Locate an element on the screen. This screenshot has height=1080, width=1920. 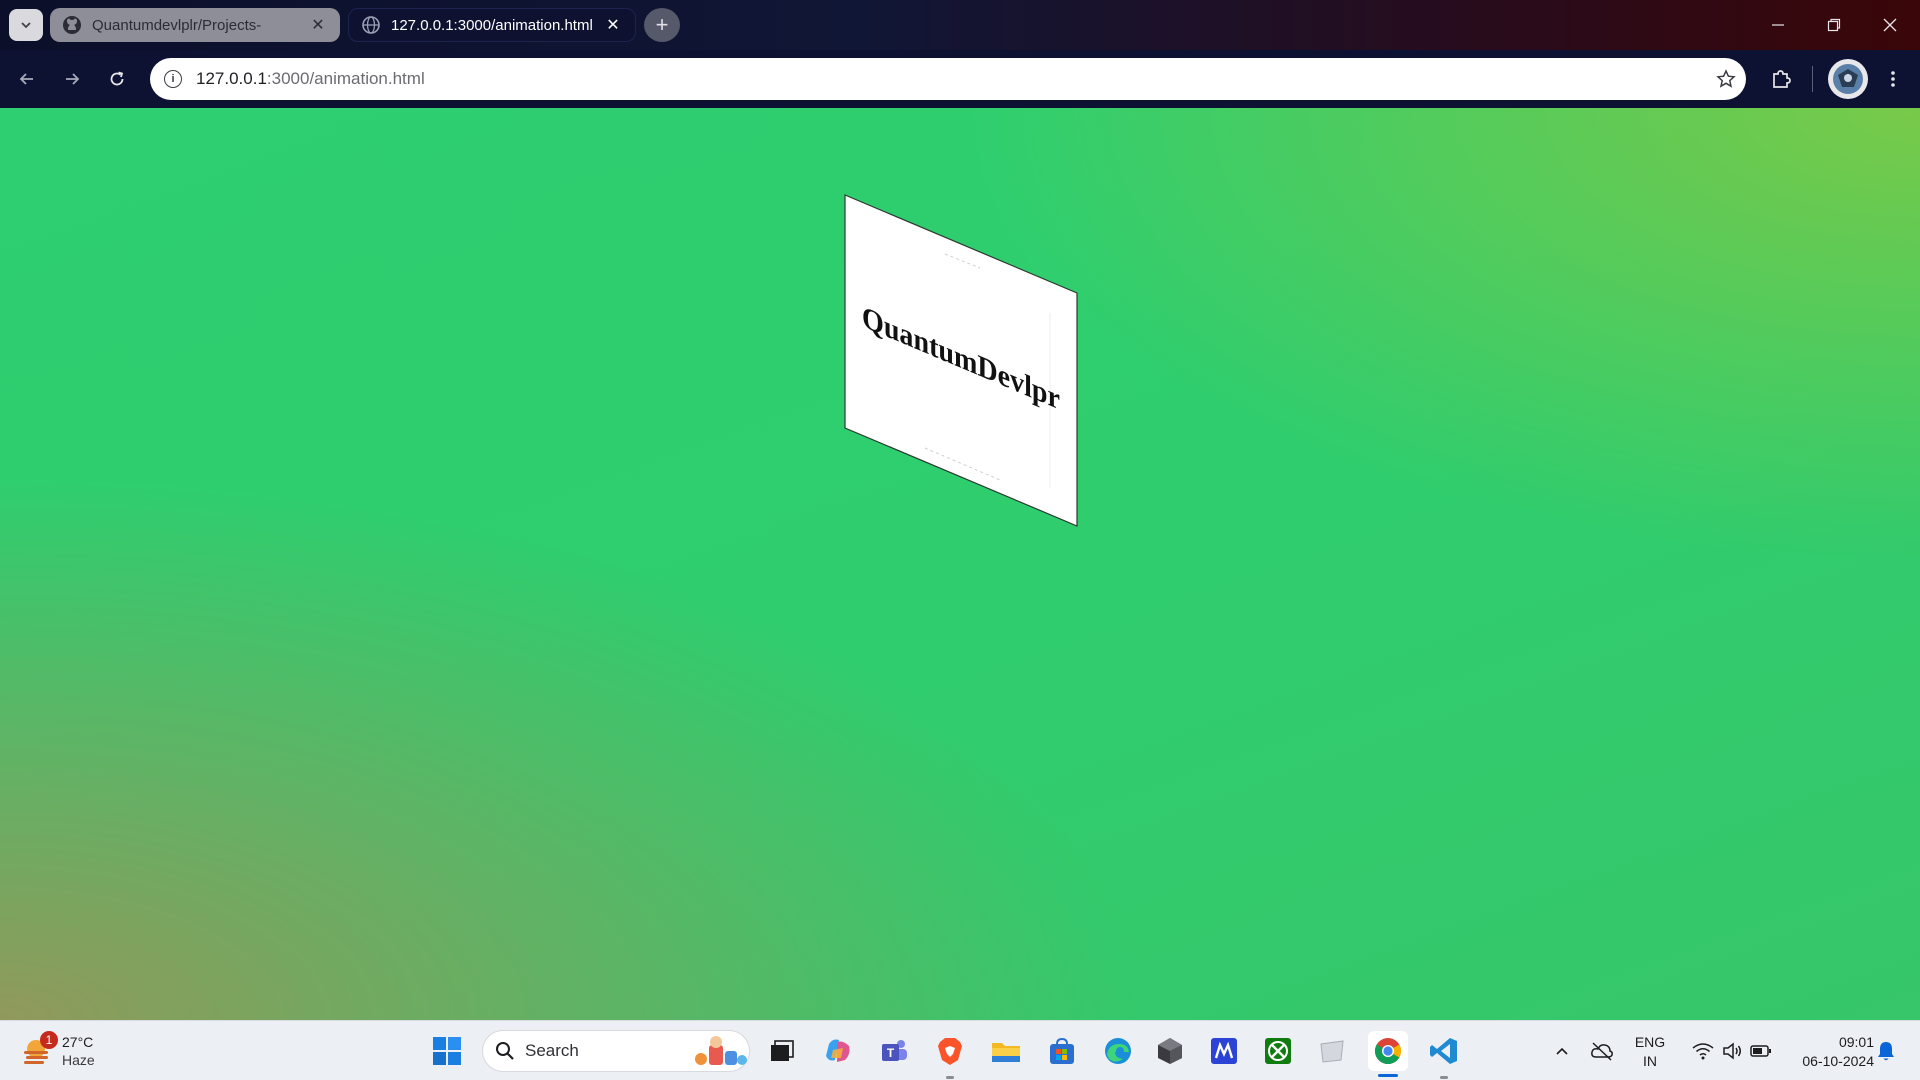
task-view-icon is located at coordinates (782, 1050).